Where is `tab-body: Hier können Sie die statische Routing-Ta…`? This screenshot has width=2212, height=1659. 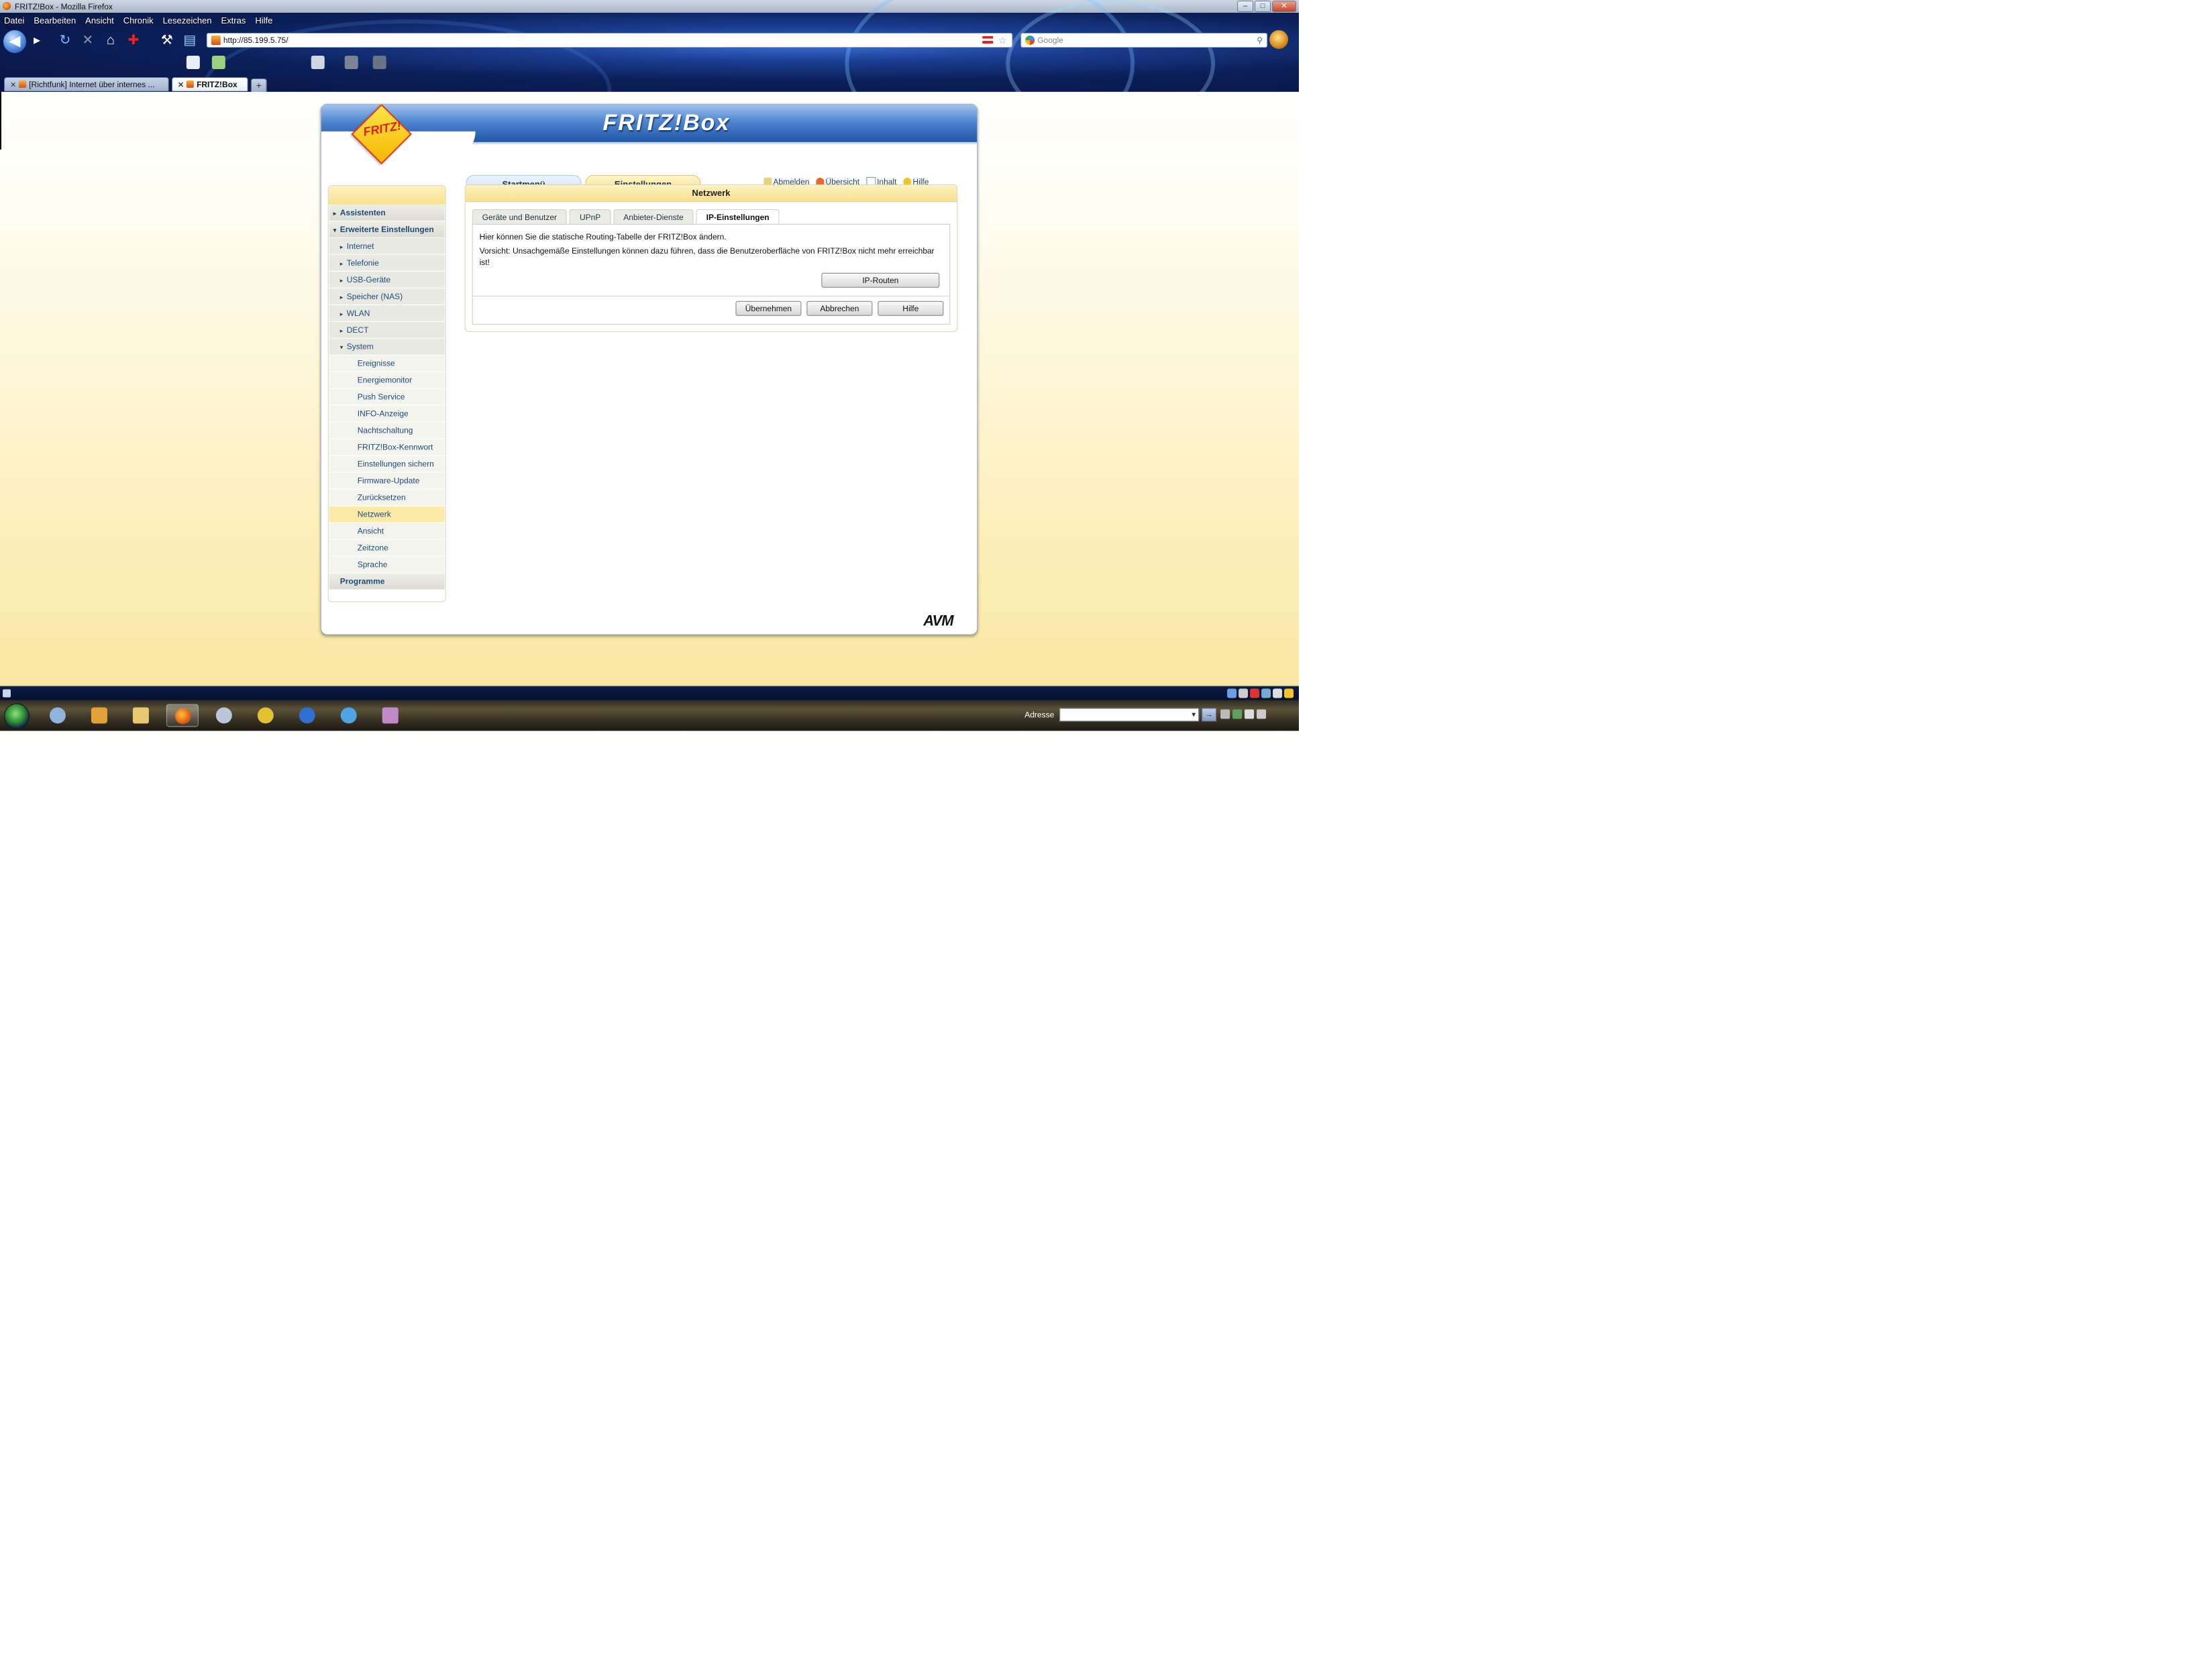 tab-body: Hier können Sie die statische Routing-Ta… is located at coordinates (711, 274).